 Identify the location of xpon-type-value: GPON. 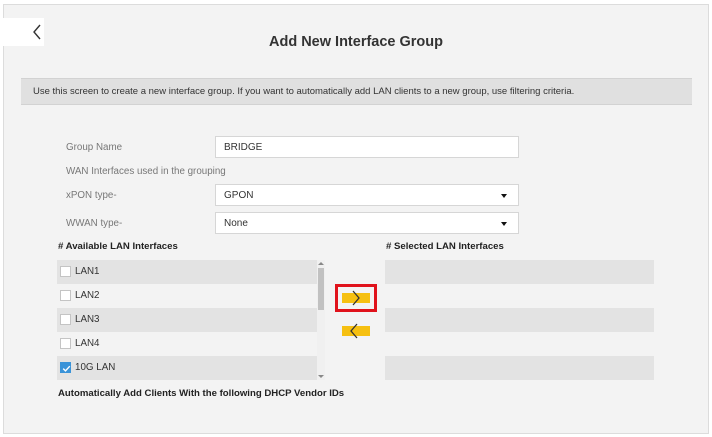
(239, 195).